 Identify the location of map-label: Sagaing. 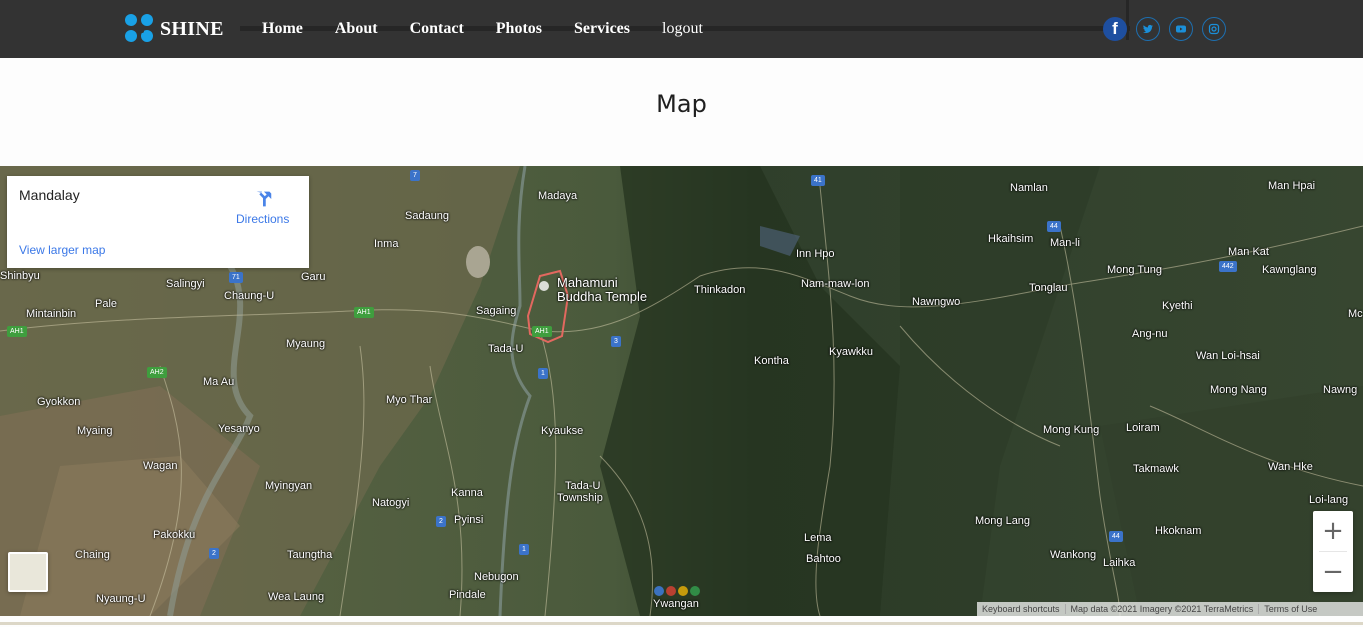
(496, 311).